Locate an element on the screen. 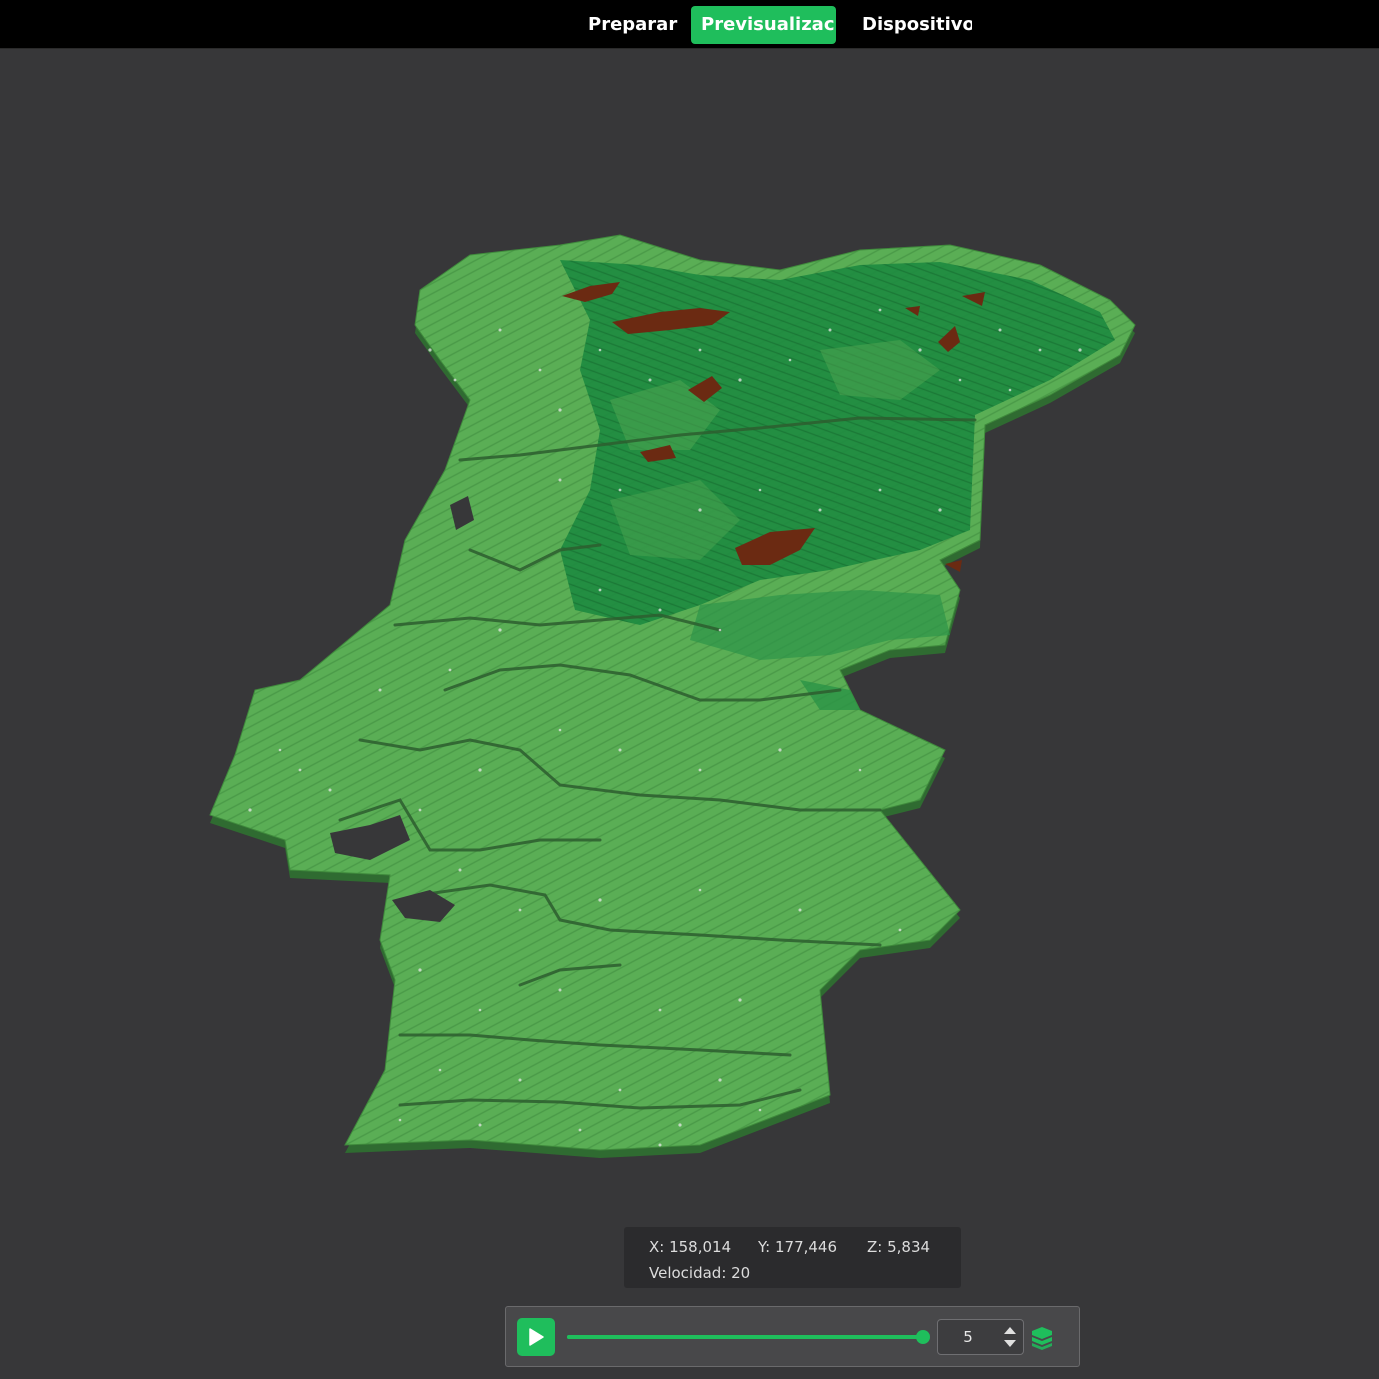  tab-dispositivo: Dispositivo is located at coordinates (912, 25).